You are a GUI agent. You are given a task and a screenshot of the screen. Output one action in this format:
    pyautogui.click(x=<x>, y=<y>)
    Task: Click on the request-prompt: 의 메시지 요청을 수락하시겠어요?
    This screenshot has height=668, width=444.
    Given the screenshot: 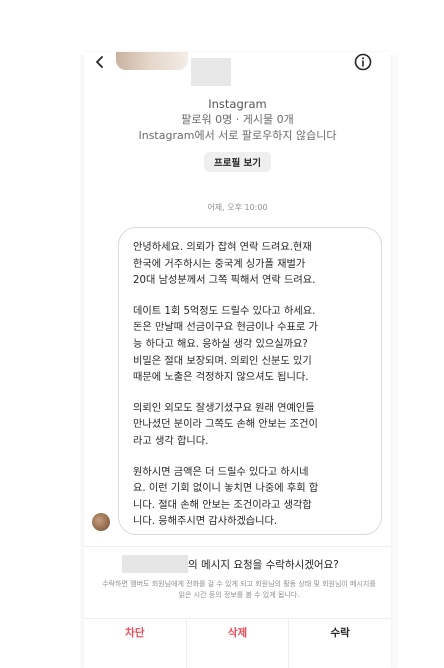 What is the action you would take?
    pyautogui.click(x=263, y=565)
    